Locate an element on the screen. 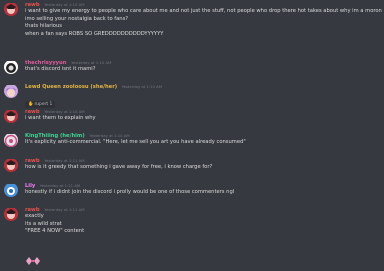 Image resolution: width=384 pixels, height=271 pixels. message-text: that's discord isnt it mami? is located at coordinates (60, 69).